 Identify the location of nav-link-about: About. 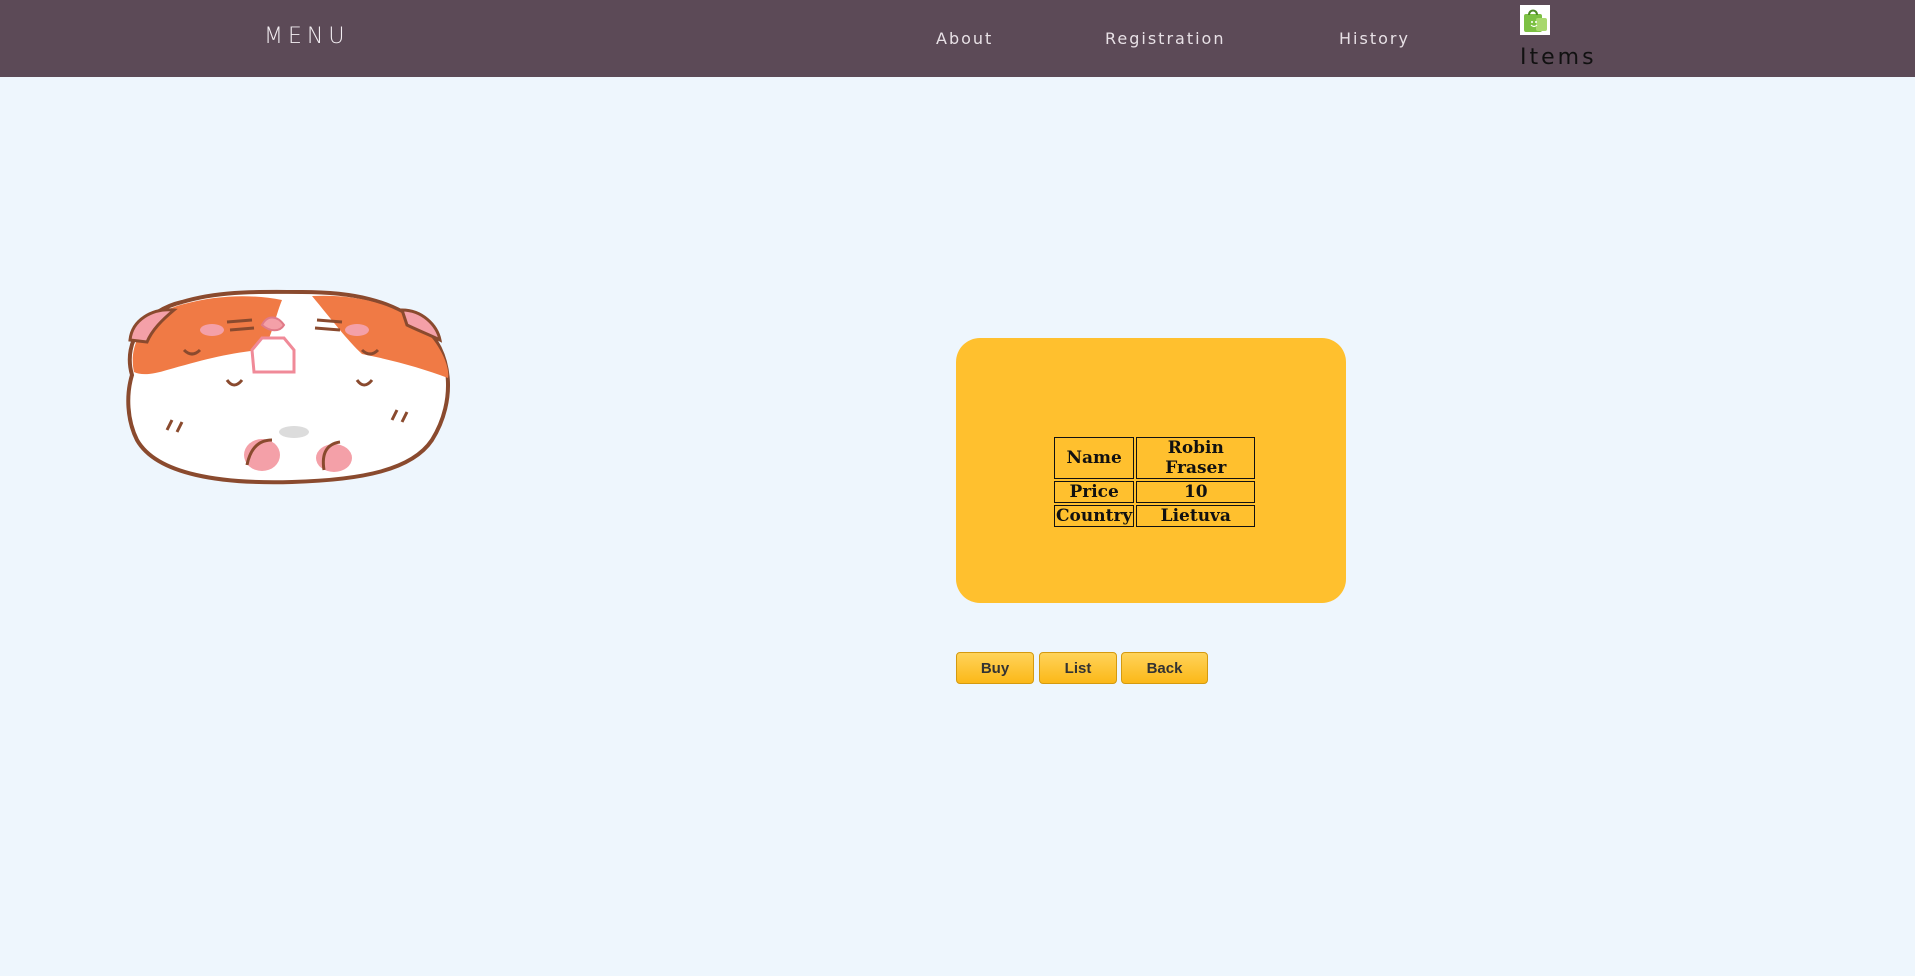
(964, 38).